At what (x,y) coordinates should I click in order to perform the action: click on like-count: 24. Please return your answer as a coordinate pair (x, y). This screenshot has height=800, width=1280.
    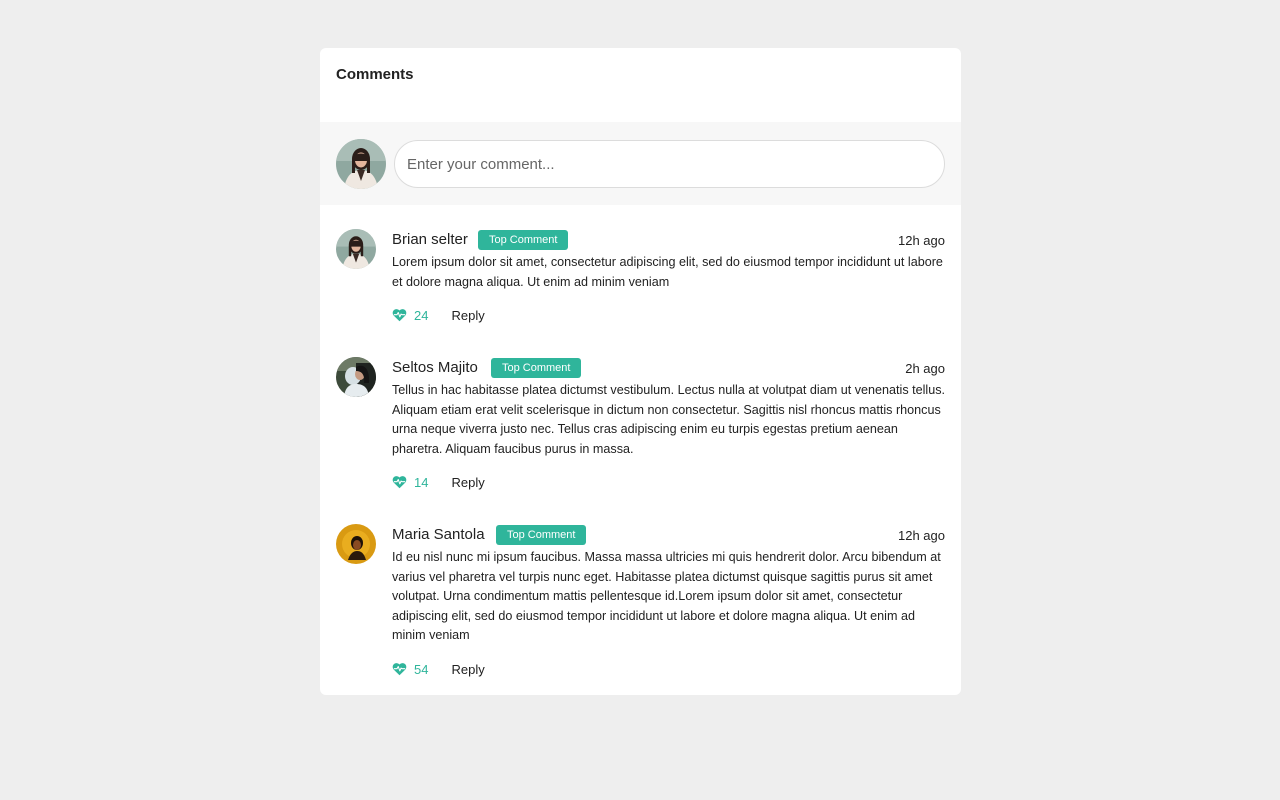
    Looking at the image, I should click on (421, 315).